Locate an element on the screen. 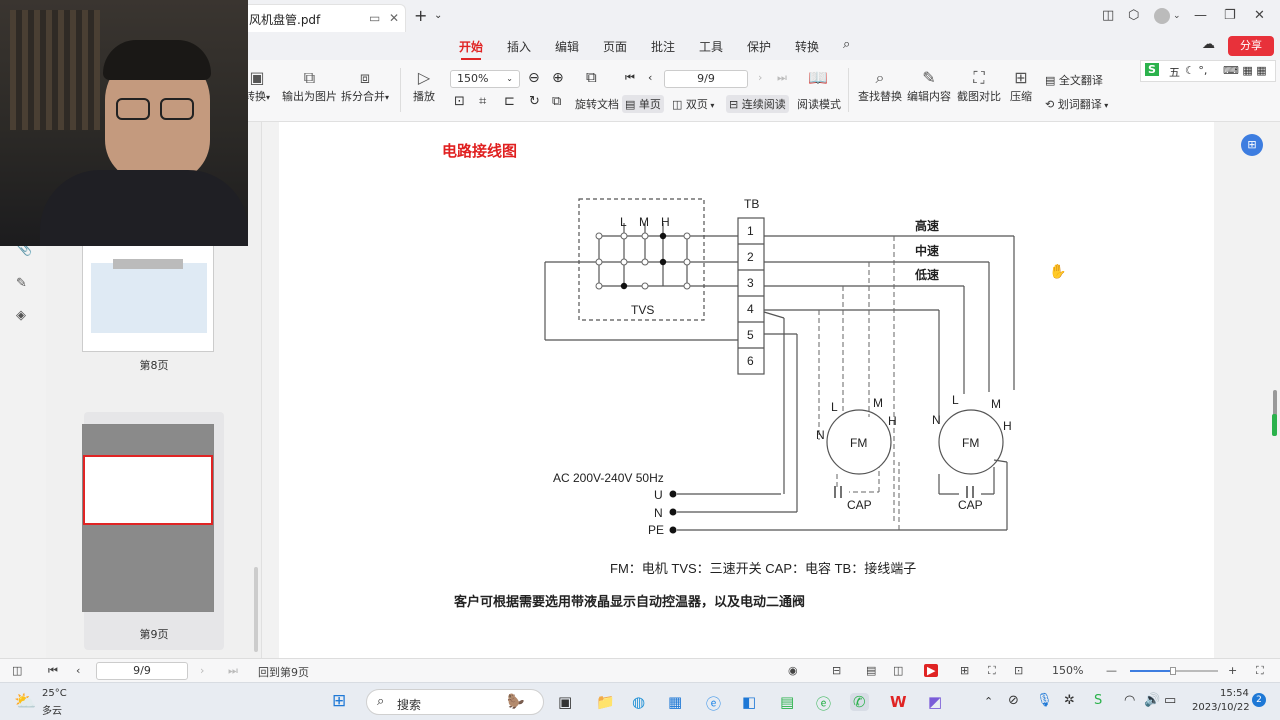  tab-list-chevron-icon: ⌄ is located at coordinates (438, 15).